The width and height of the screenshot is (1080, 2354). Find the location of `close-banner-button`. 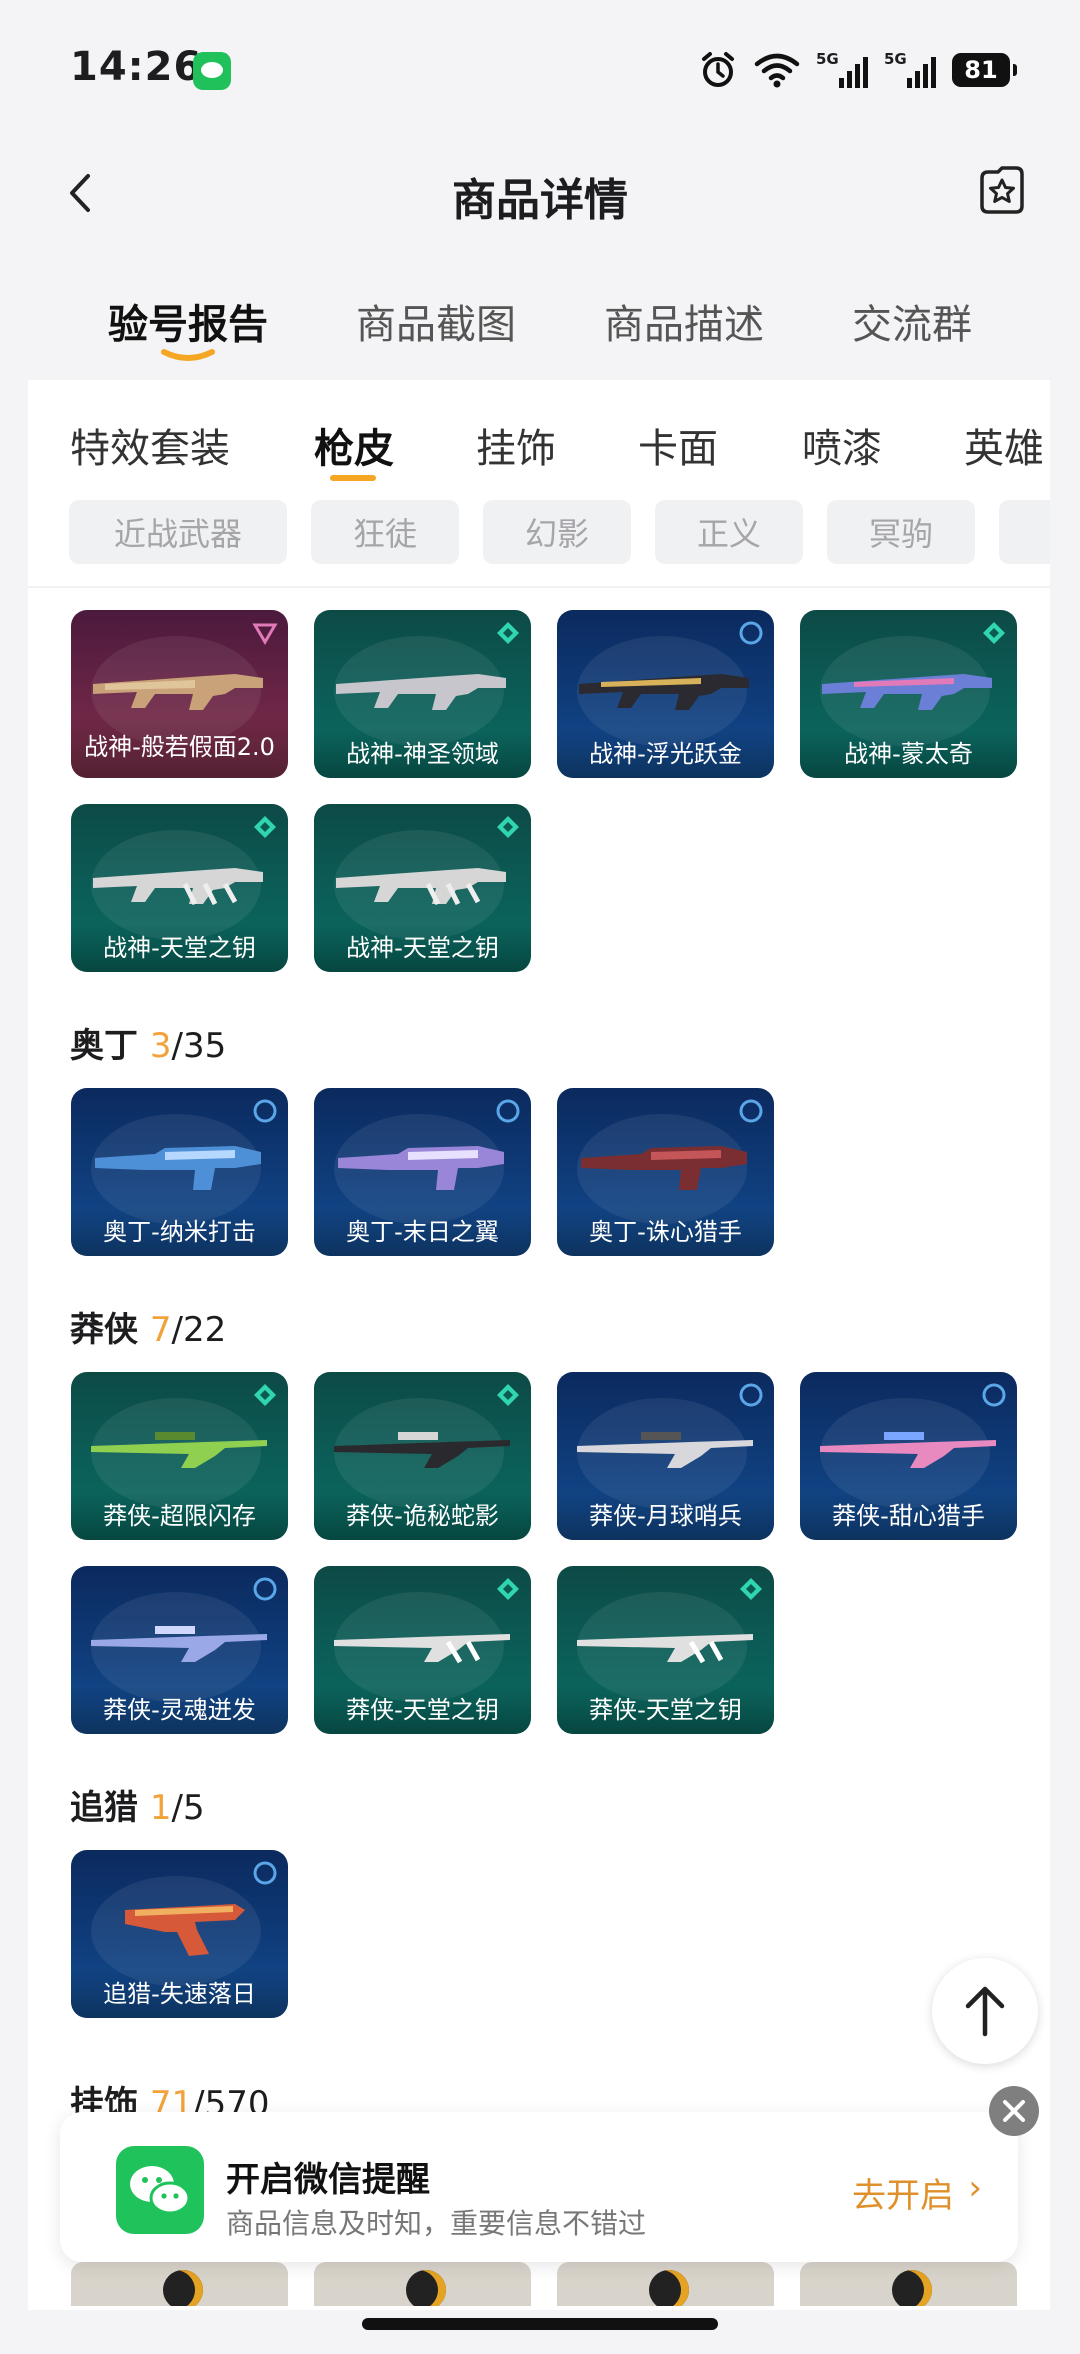

close-banner-button is located at coordinates (1014, 2111).